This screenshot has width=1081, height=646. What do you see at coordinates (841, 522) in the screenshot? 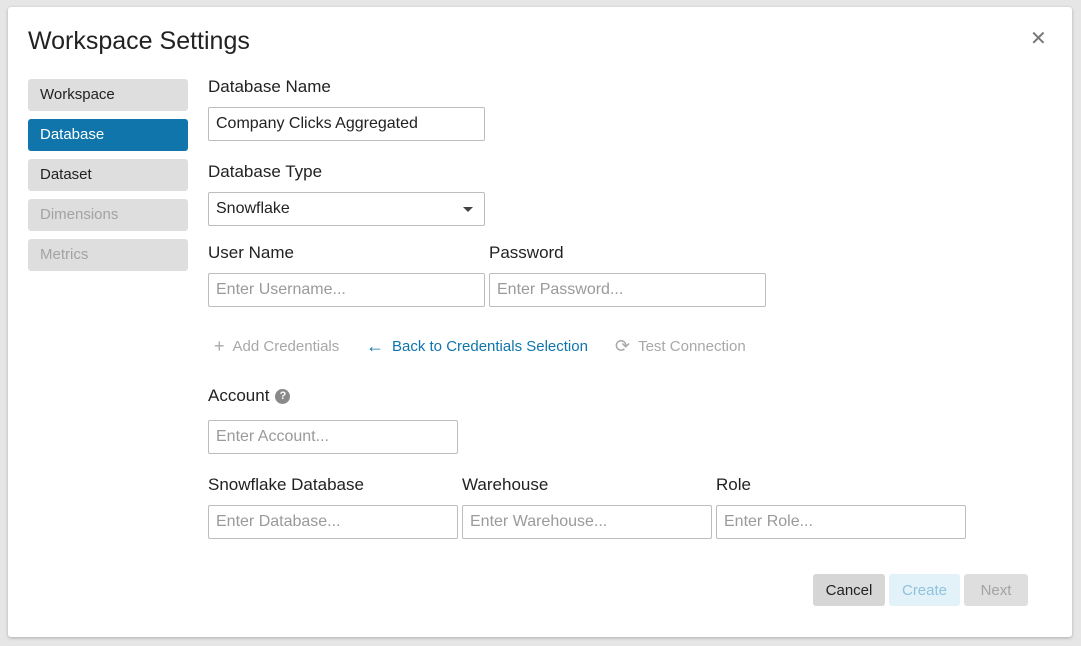
I see `role-input` at bounding box center [841, 522].